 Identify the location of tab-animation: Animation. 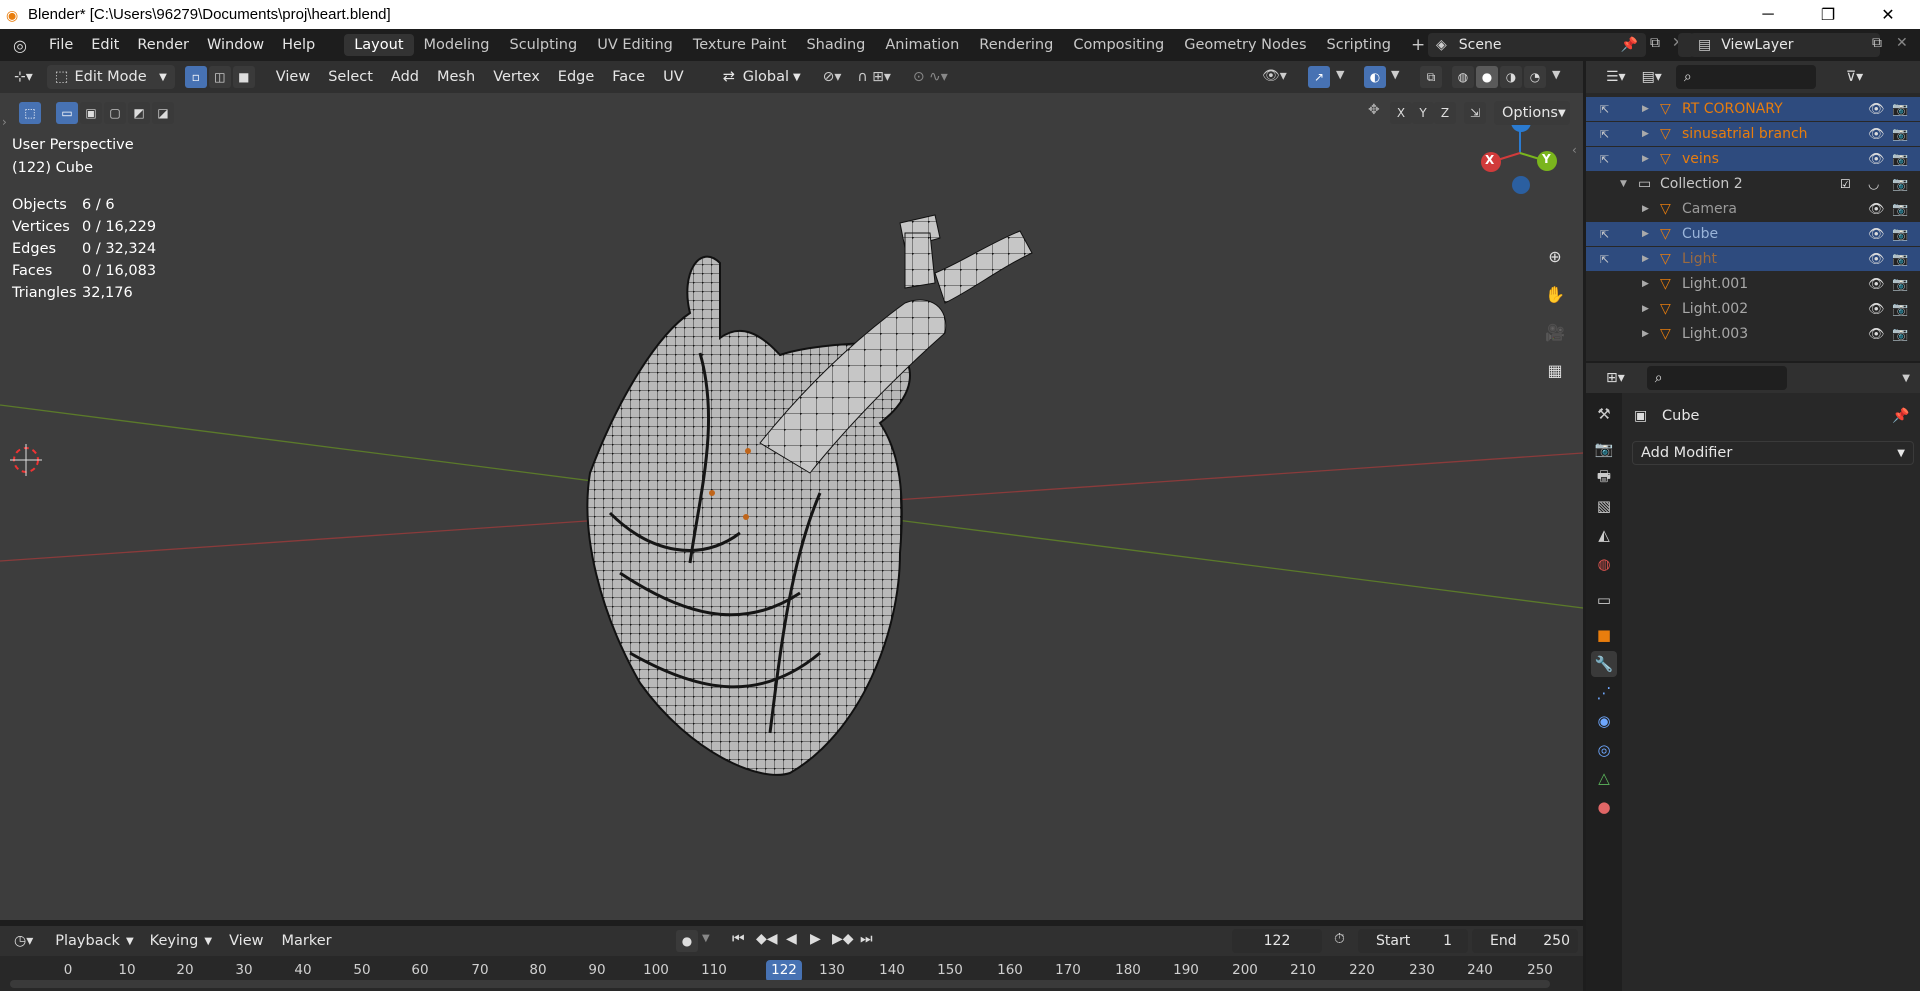
(922, 45).